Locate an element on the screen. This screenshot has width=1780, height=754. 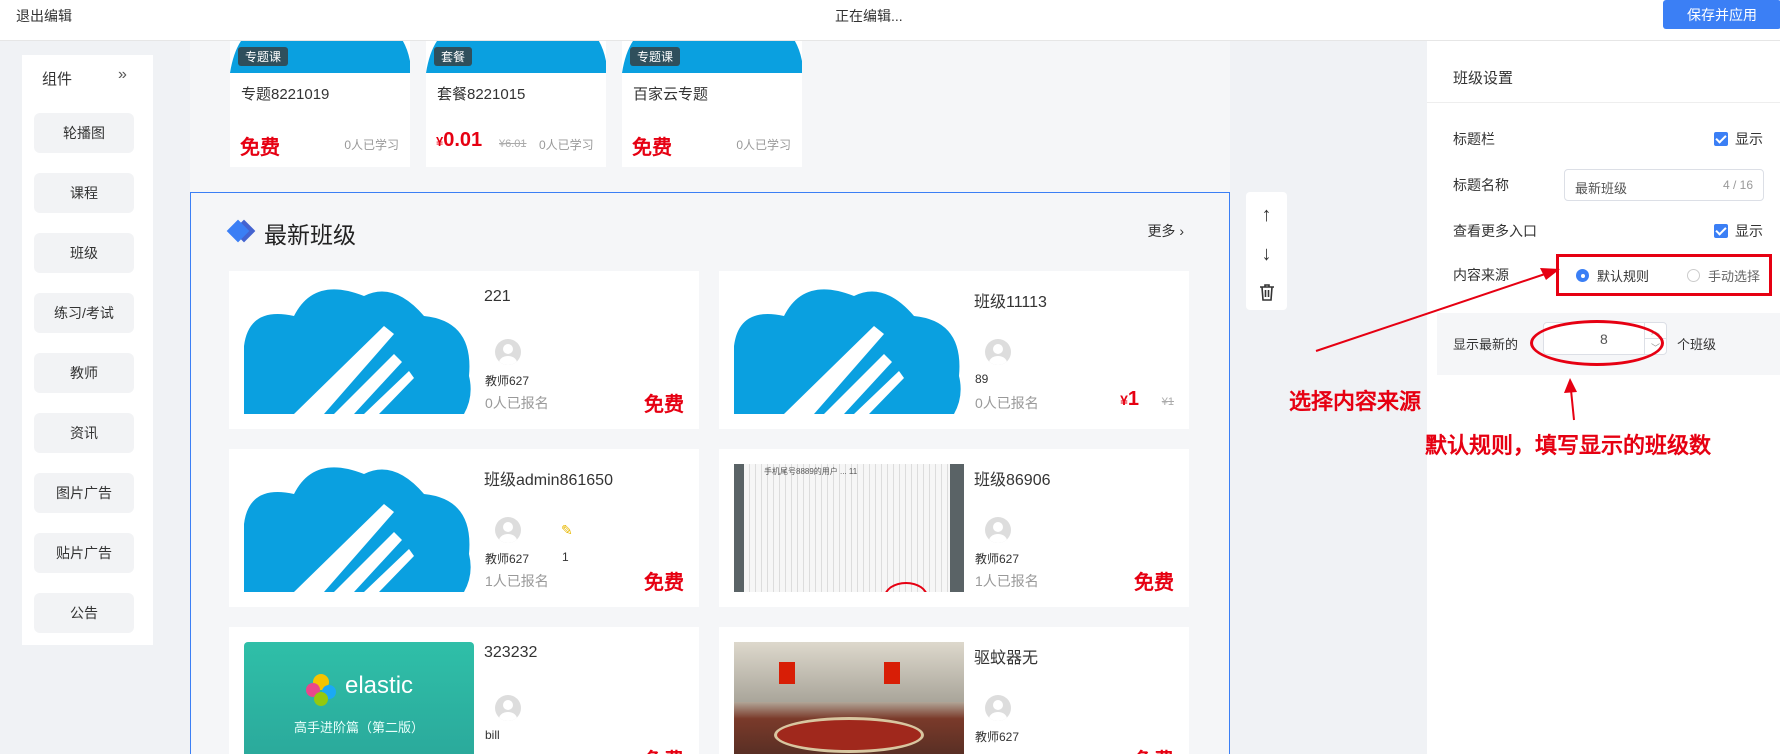
annotation-default-rule: 默认规则，填写显示的班级数 is located at coordinates (1568, 446).